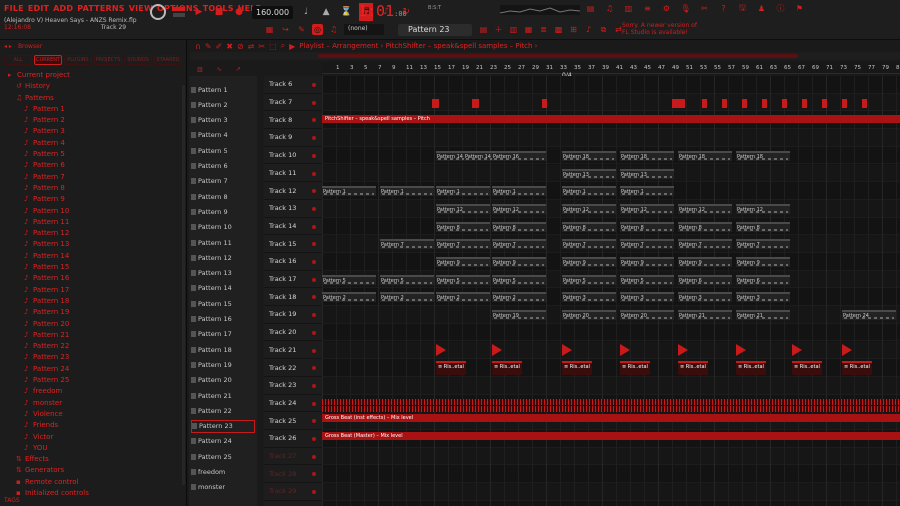 The width and height of the screenshot is (900, 506). What do you see at coordinates (93, 86) in the screenshot?
I see `browser-tree-item: ↺ History` at bounding box center [93, 86].